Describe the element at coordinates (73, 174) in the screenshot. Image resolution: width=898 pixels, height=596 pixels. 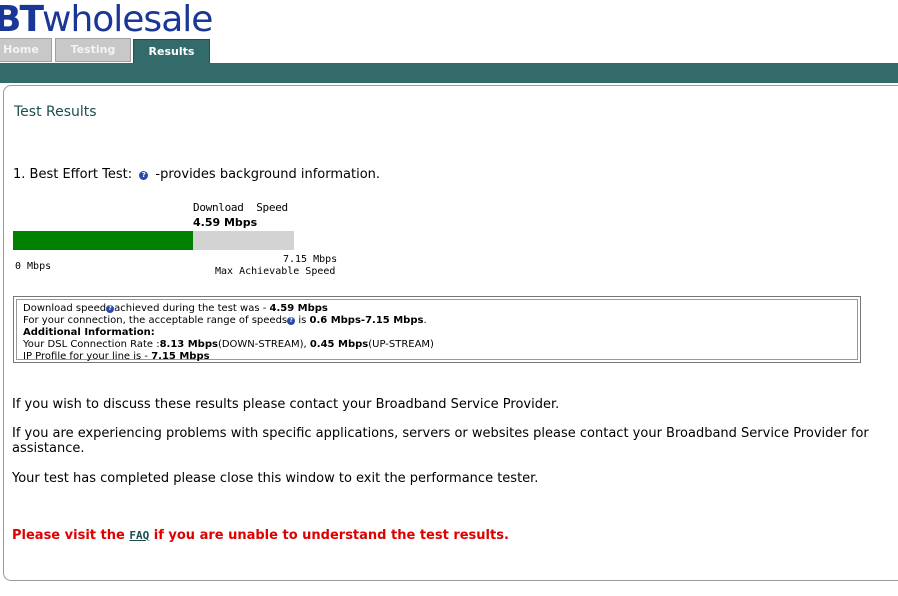
I see `best-effort-label: 1. Best Effort Test:` at that location.